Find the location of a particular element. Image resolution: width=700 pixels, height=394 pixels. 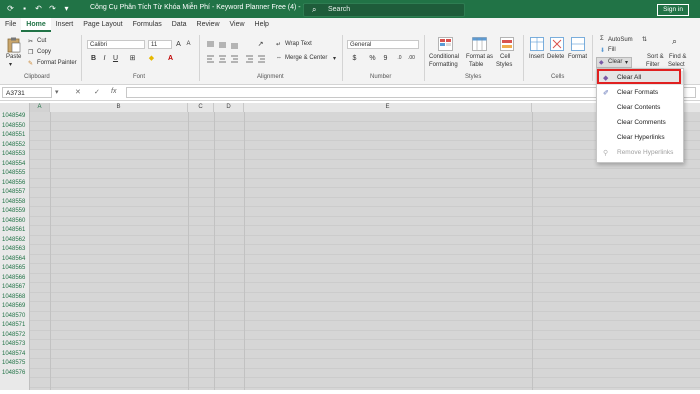

conditional-formatting-label2: Formatting is located at coordinates (443, 65).